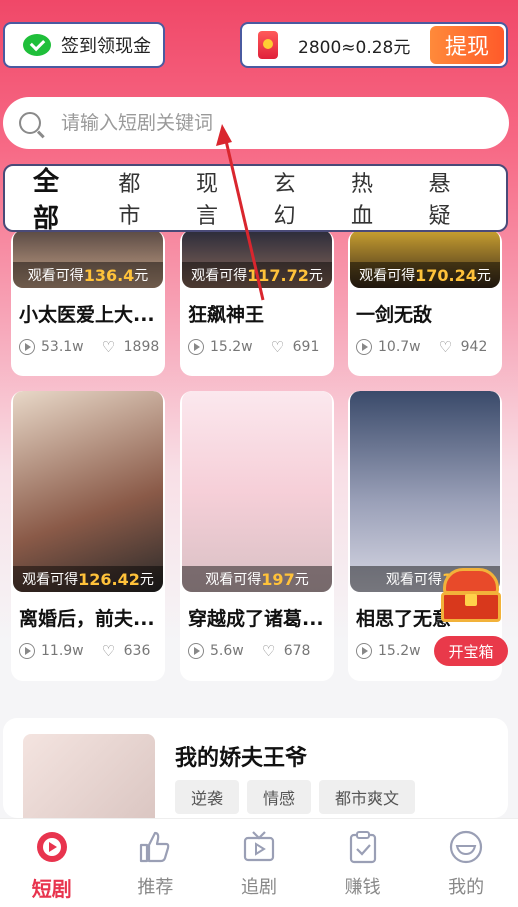 The width and height of the screenshot is (518, 907). Describe the element at coordinates (257, 303) in the screenshot. I see `drama-card: 观看可得 117.72 元 狂飙神王 15.2w ♡ 691` at that location.